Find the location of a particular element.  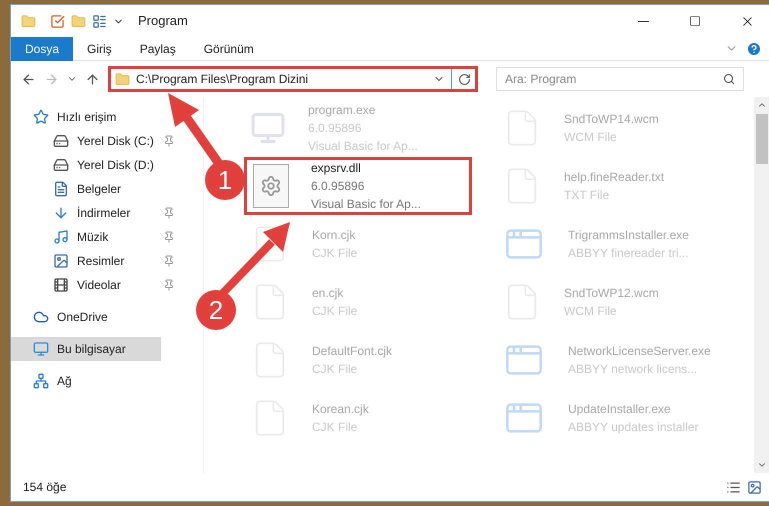

file-name: SndToWP14.wcm is located at coordinates (611, 119).